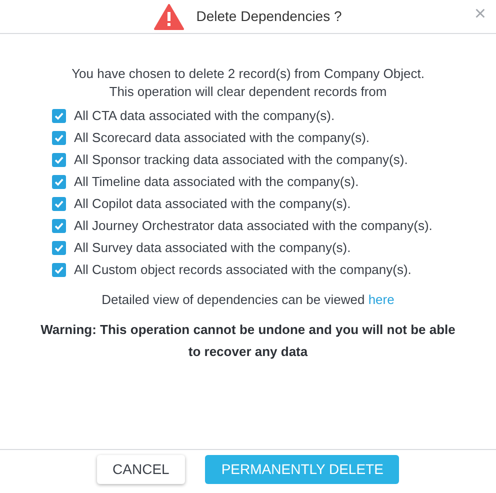  Describe the element at coordinates (248, 300) in the screenshot. I see `details-text: Detailed view of dependencies can be viewed here` at that location.